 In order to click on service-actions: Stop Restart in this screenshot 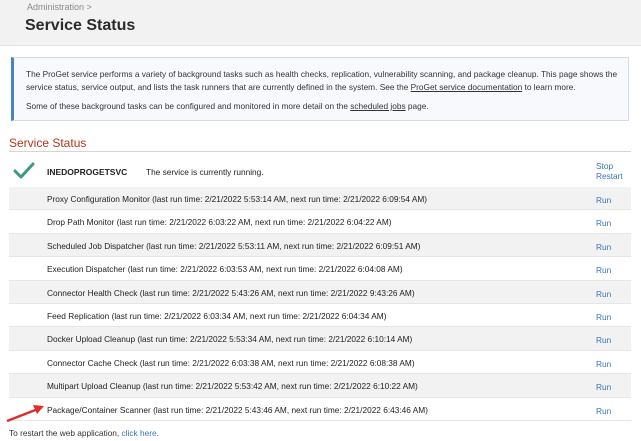, I will do `click(609, 171)`.